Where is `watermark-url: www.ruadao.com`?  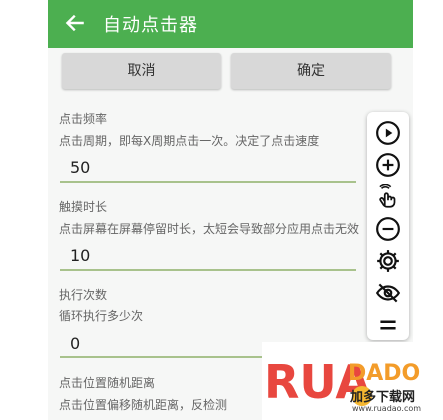 watermark-url: www.ruadao.com is located at coordinates (387, 408).